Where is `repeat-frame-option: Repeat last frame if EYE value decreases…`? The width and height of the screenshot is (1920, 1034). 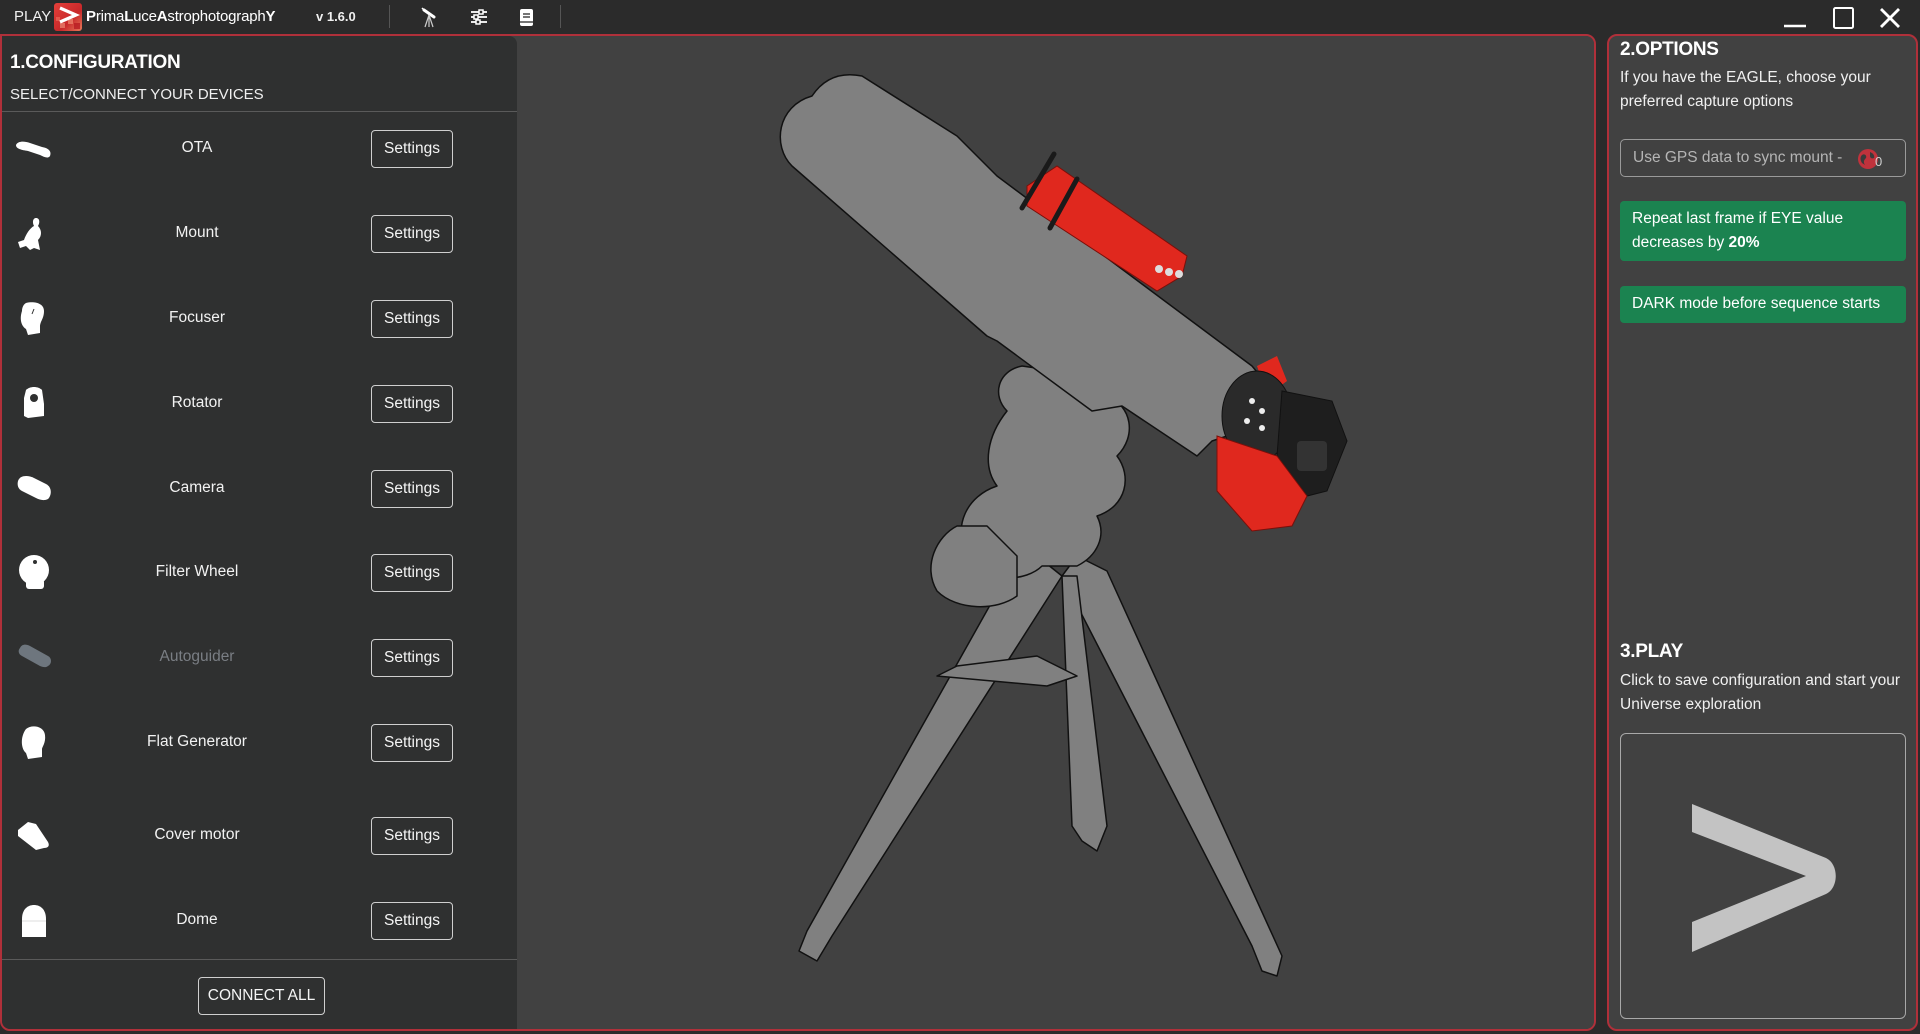 repeat-frame-option: Repeat last frame if EYE value decreases… is located at coordinates (1763, 231).